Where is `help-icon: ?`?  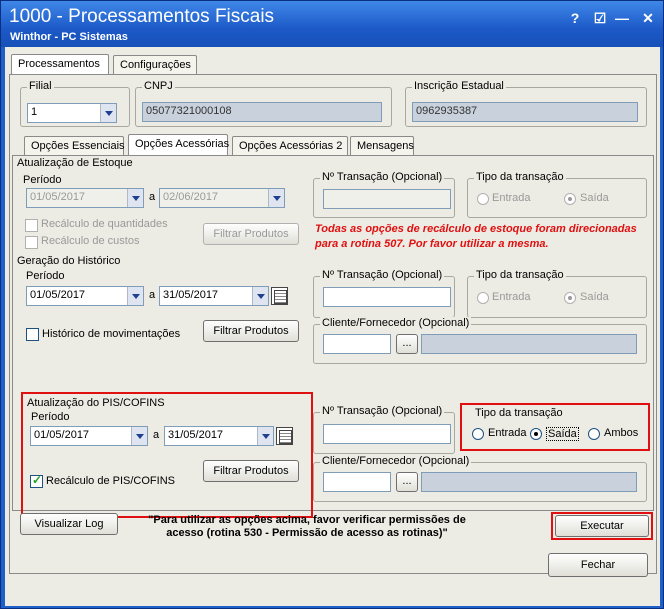 help-icon: ? is located at coordinates (575, 18).